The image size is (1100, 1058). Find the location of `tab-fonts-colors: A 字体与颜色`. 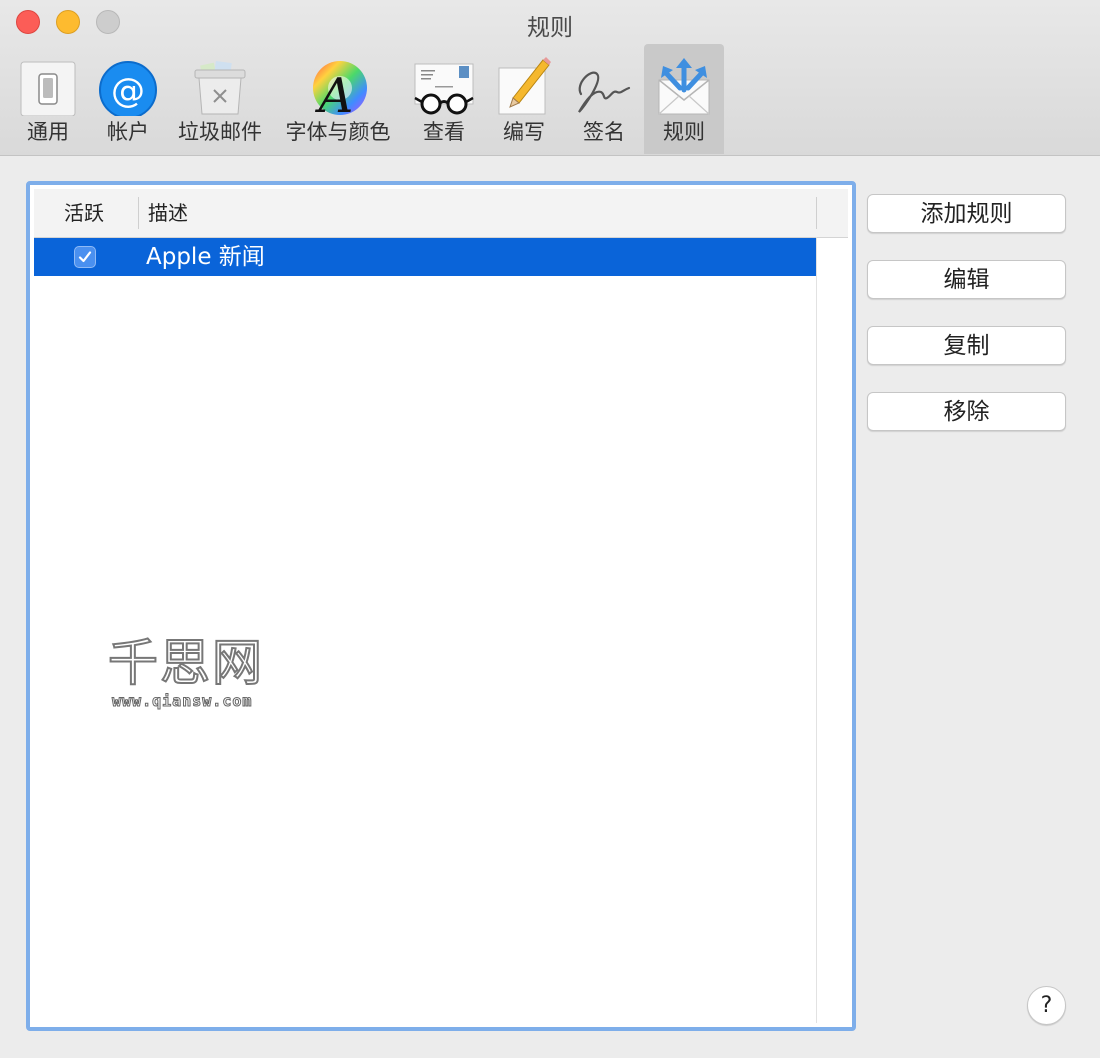

tab-fonts-colors: A 字体与颜色 is located at coordinates (338, 99).